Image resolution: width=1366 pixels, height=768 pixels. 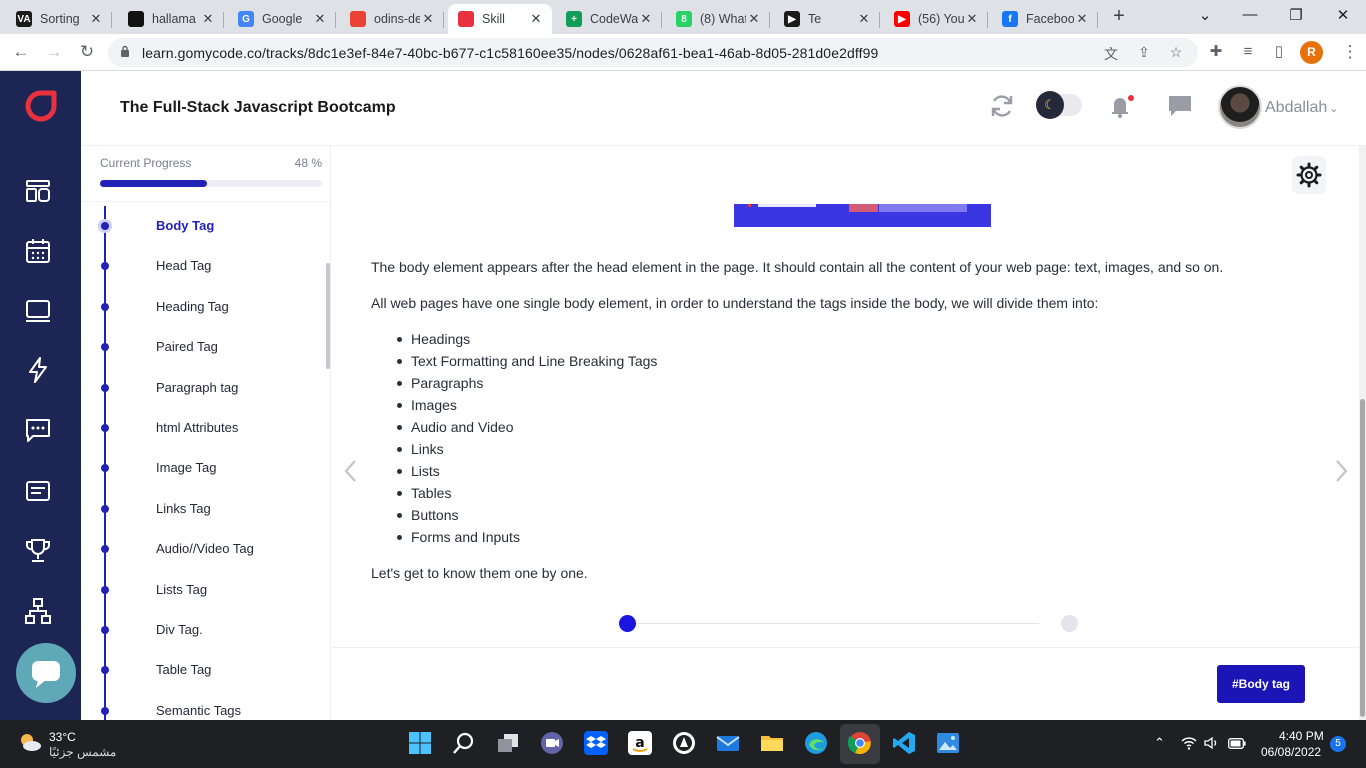 What do you see at coordinates (38, 251) in the screenshot?
I see `calendar-icon` at bounding box center [38, 251].